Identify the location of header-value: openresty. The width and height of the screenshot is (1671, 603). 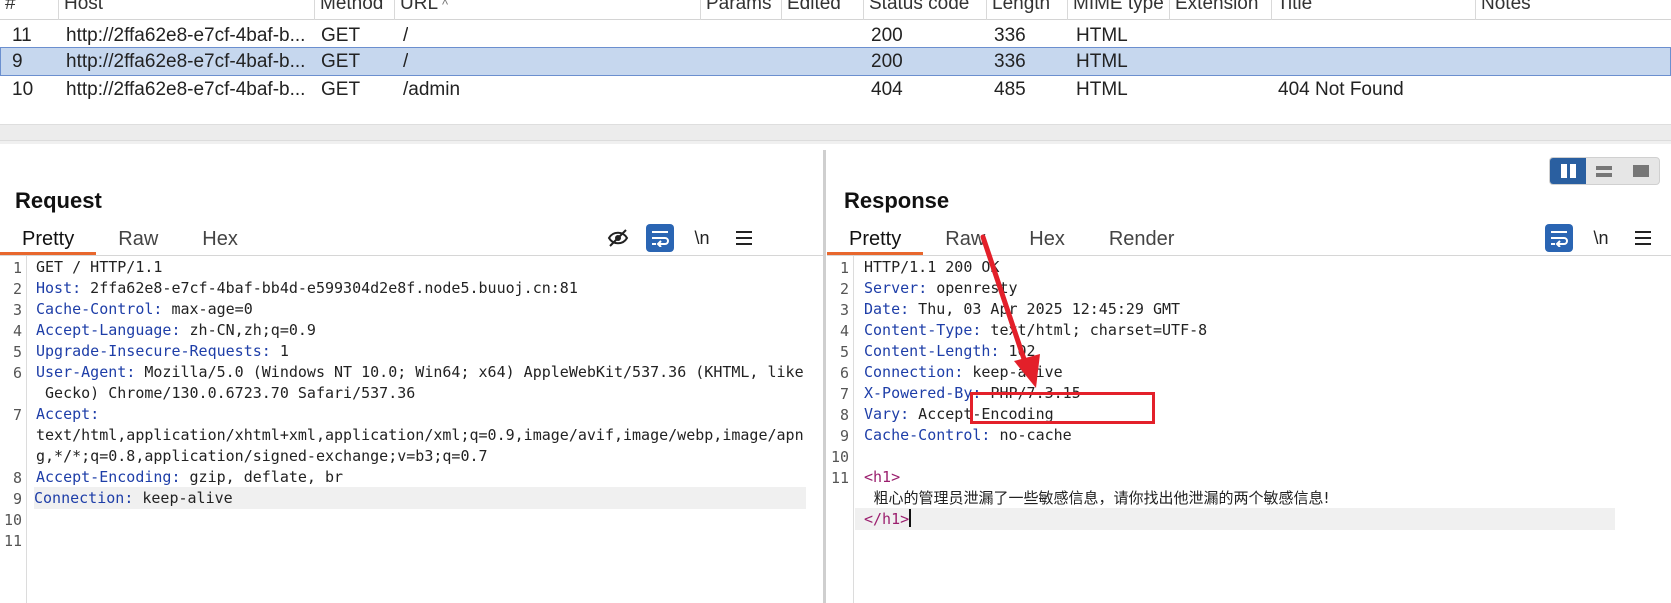
(972, 288).